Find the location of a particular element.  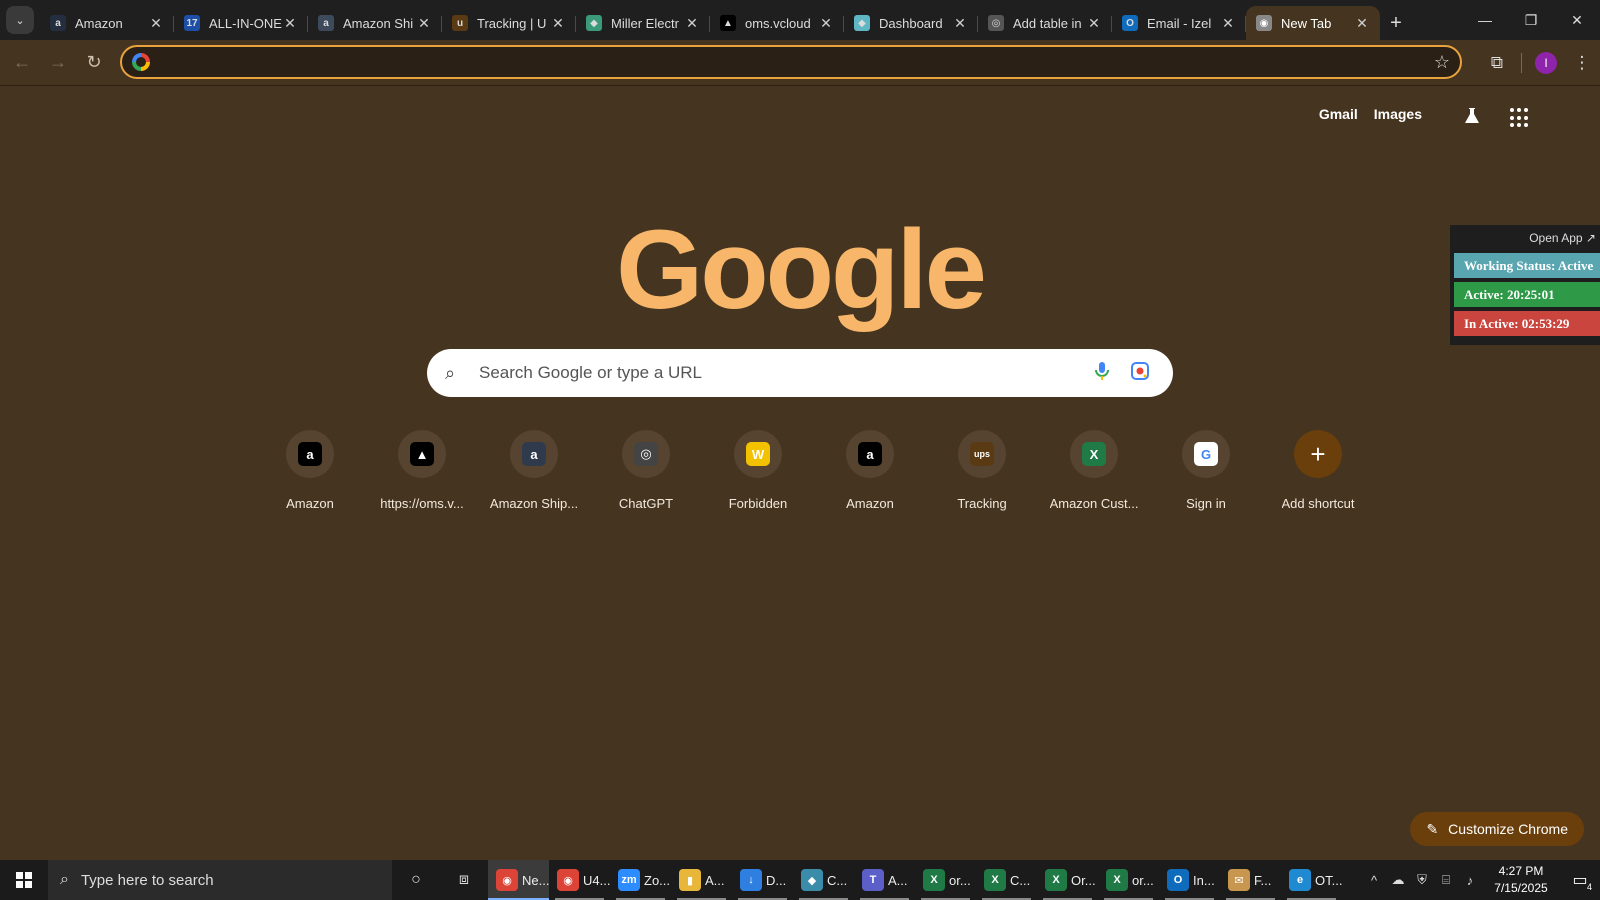

voice-search-button is located at coordinates (1102, 373).